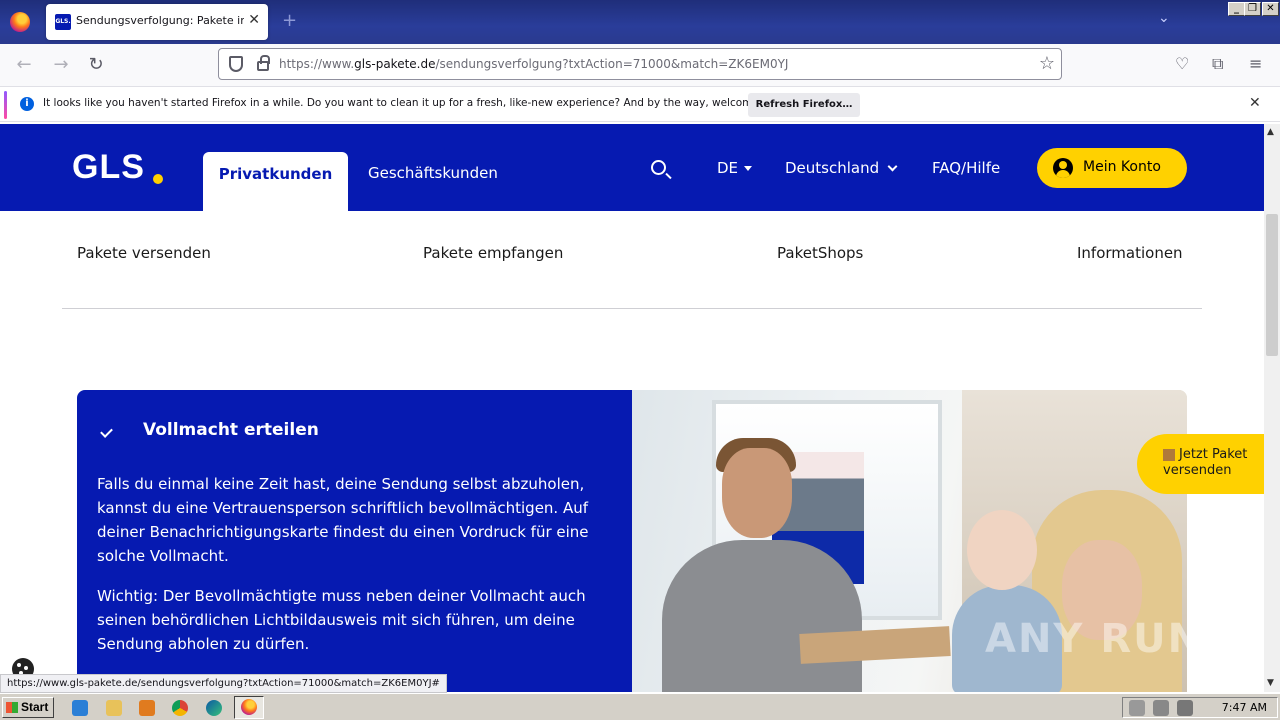 This screenshot has width=1280, height=720. Describe the element at coordinates (1185, 708) in the screenshot. I see `flag-icon` at that location.